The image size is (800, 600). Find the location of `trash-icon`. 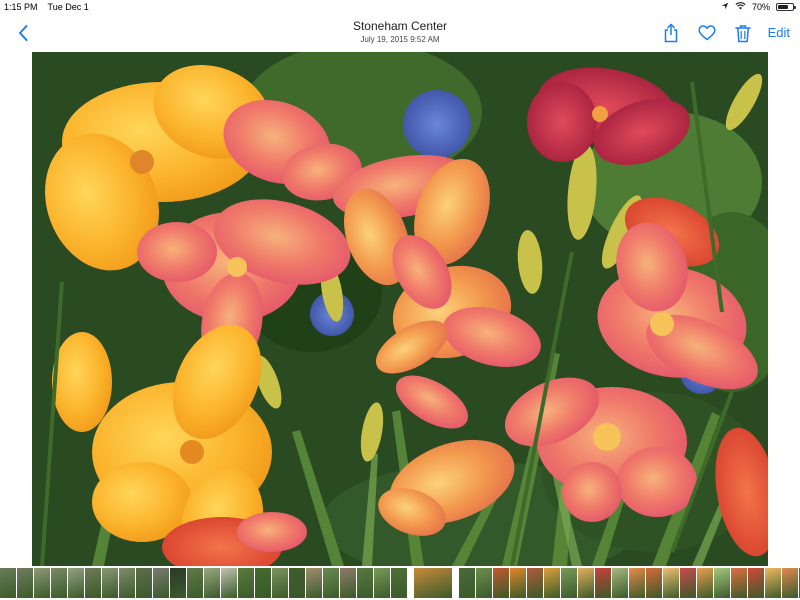

trash-icon is located at coordinates (742, 33).